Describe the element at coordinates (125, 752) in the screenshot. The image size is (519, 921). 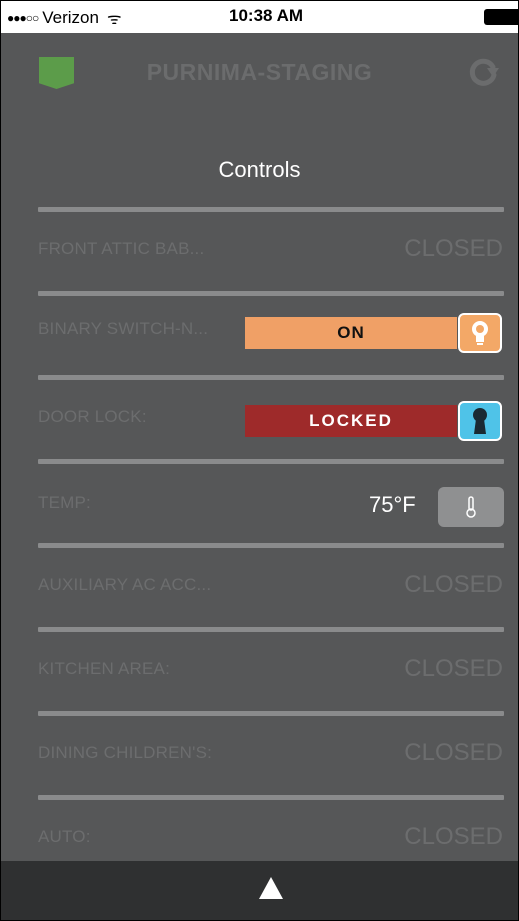
I see `row-label: DINING CHILDREN'S:` at that location.